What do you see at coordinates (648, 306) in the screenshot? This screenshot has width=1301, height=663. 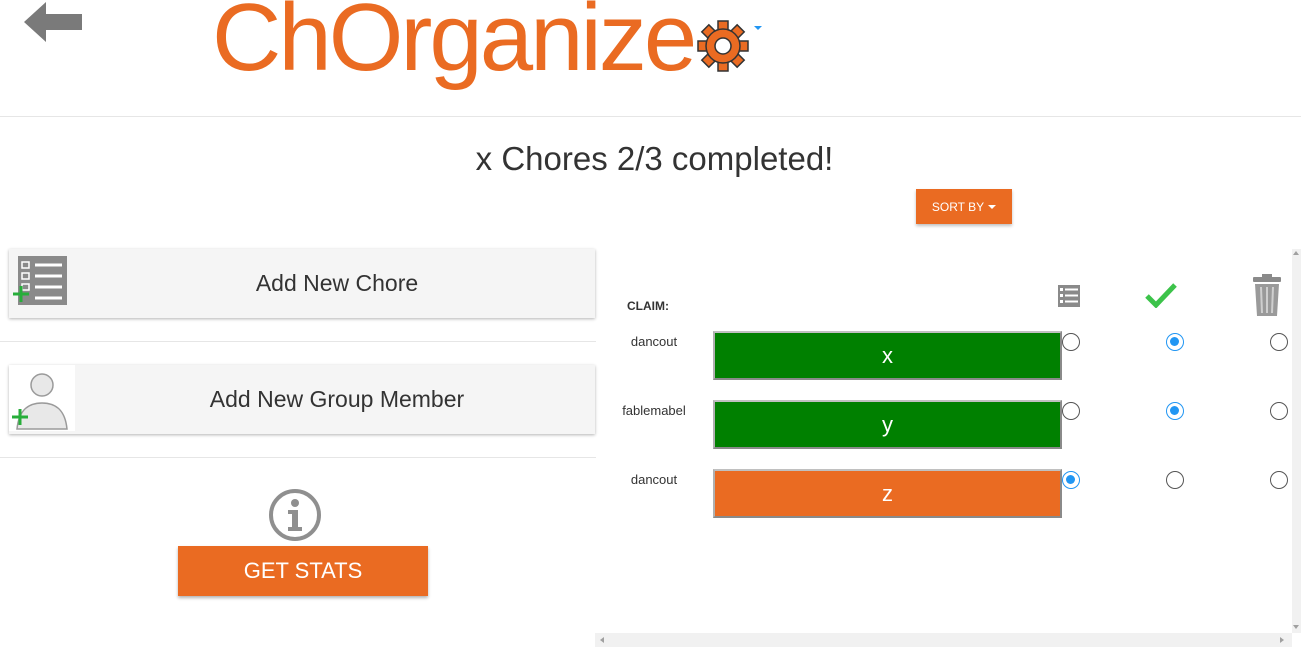 I see `claim-header: CLAIM:` at bounding box center [648, 306].